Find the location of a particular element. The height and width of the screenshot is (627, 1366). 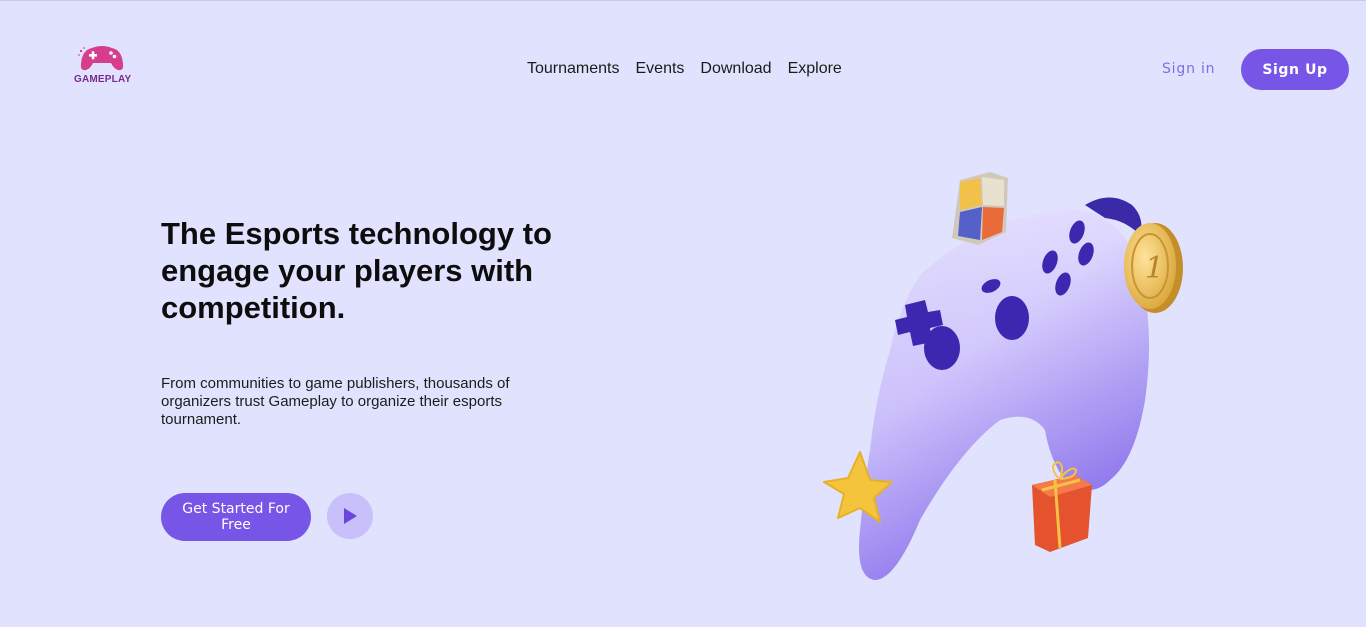

sign-in-link: Sign in is located at coordinates (1188, 69).